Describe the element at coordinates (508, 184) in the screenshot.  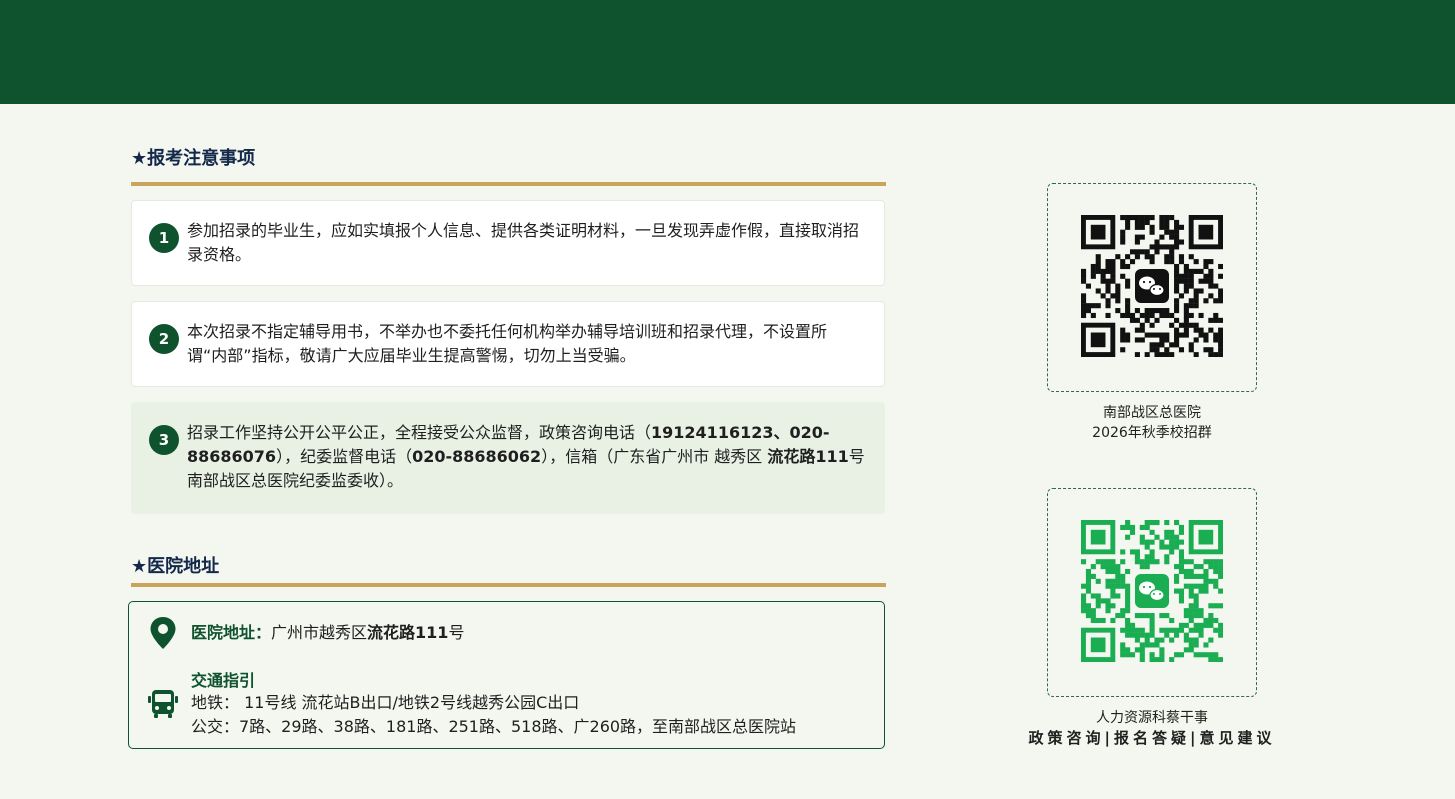
I see `notice-divider` at that location.